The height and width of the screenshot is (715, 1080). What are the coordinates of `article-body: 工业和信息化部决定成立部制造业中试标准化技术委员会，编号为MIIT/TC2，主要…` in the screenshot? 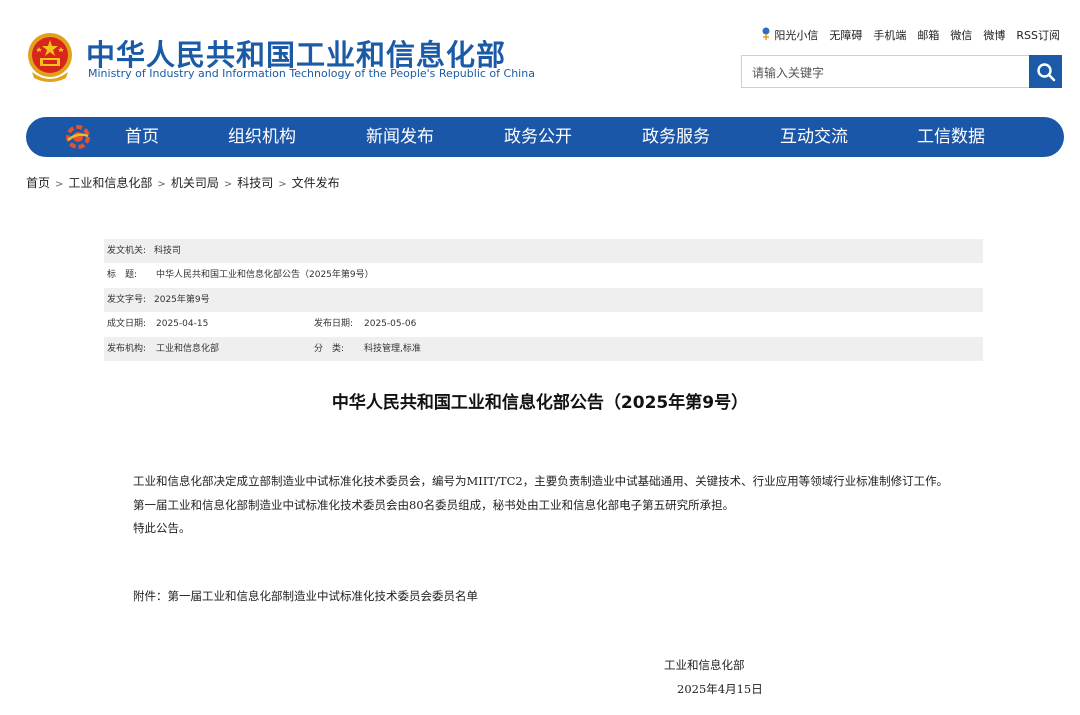 It's located at (543, 505).